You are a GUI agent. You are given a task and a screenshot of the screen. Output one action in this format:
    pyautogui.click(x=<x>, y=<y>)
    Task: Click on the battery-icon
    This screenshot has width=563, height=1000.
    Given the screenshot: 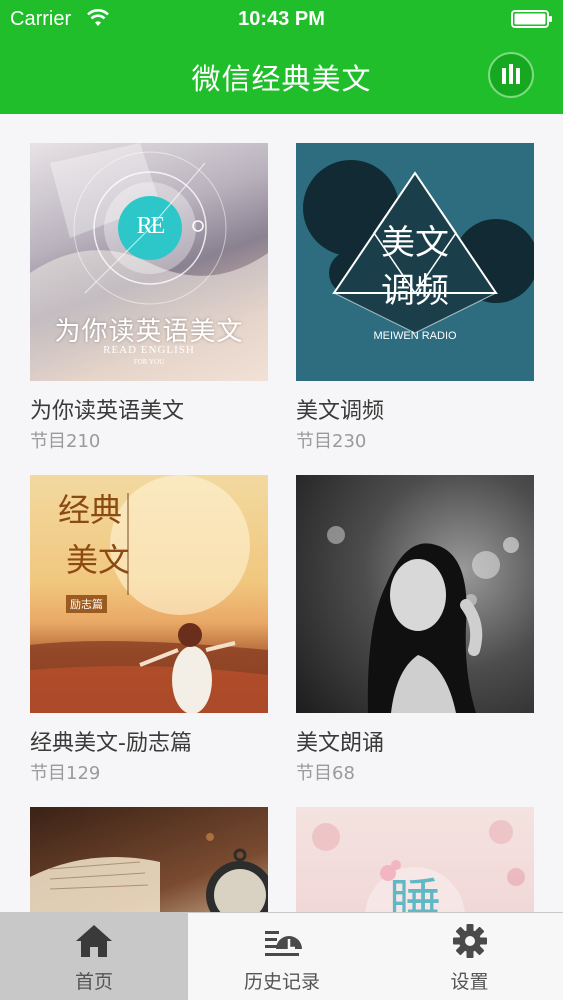 What is the action you would take?
    pyautogui.click(x=531, y=19)
    